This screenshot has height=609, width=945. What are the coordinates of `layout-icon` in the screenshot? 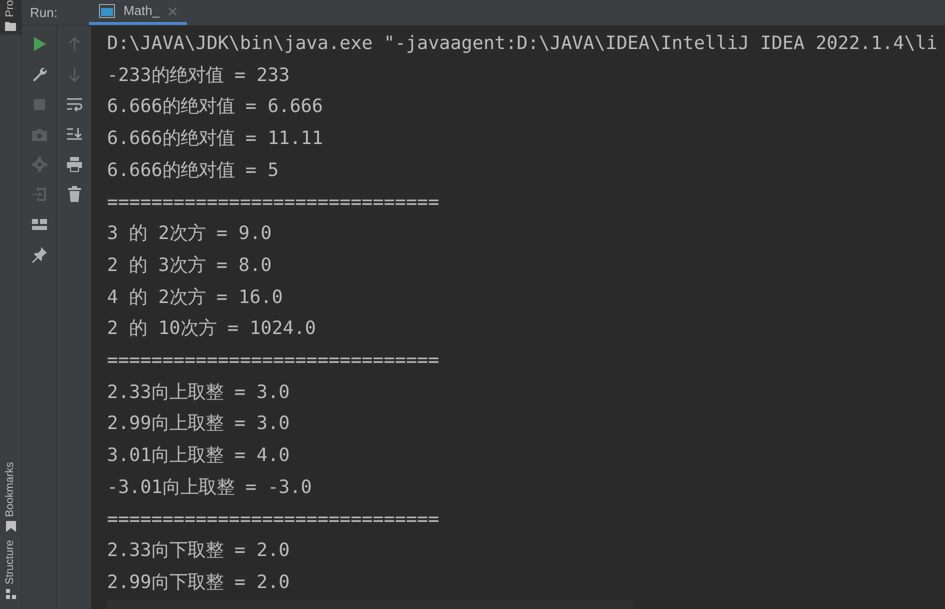 It's located at (39, 224).